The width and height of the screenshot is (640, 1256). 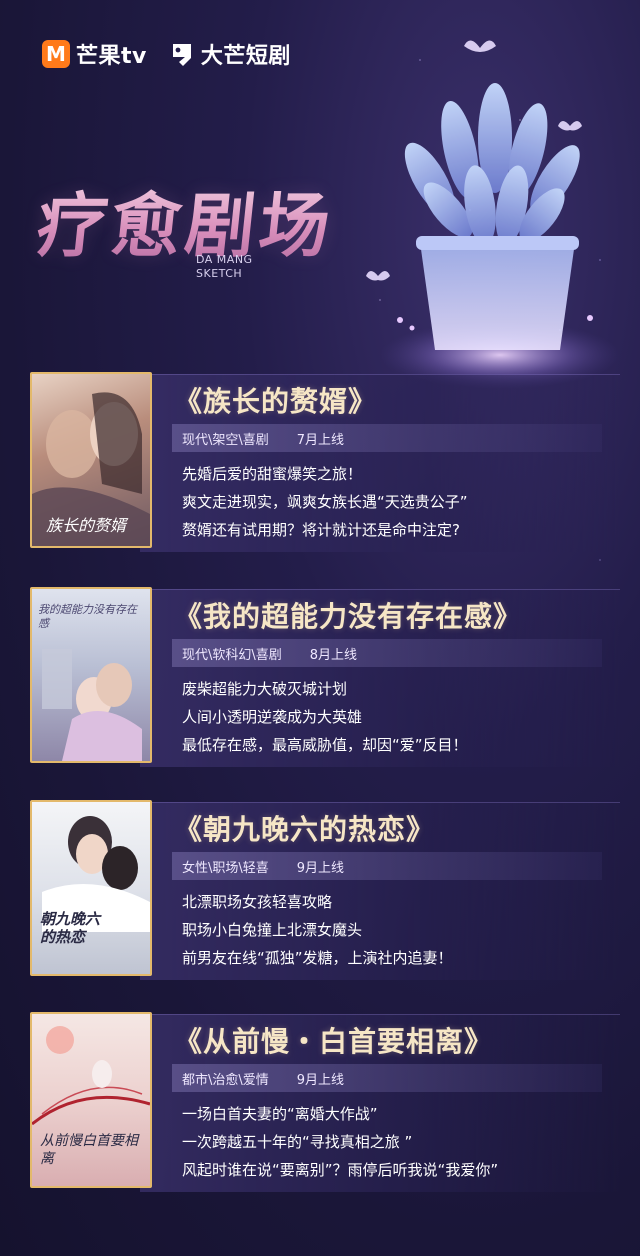 I want to click on drama-poster: 族长的赘婿, so click(x=91, y=460).